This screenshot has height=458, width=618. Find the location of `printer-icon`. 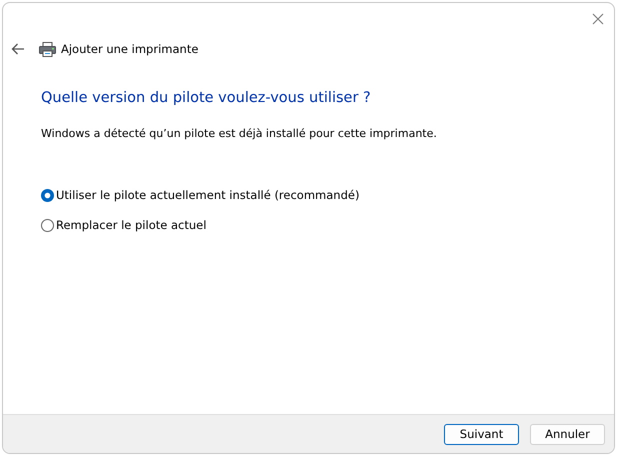

printer-icon is located at coordinates (47, 49).